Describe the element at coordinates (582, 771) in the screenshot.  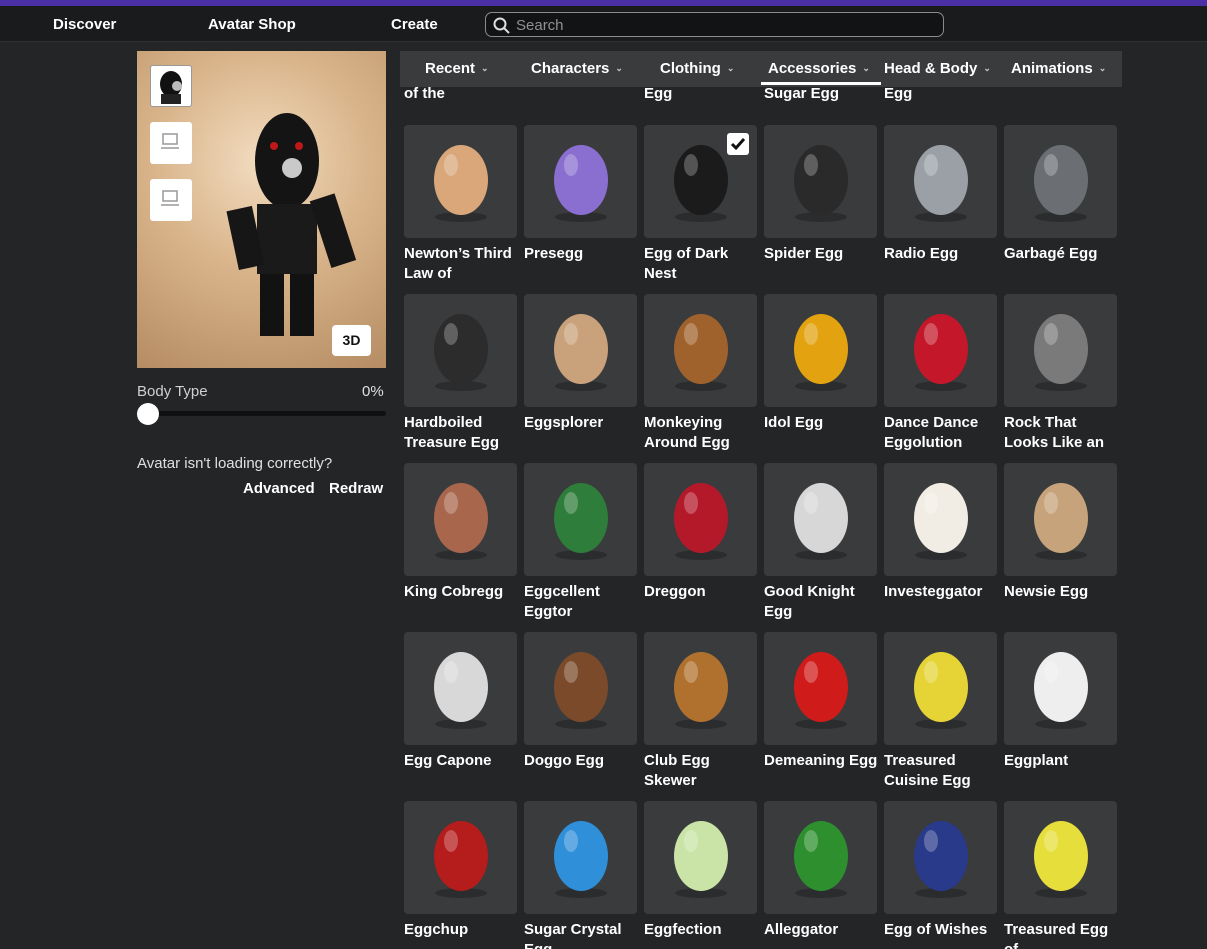
I see `item-name: Doggo Egg` at that location.